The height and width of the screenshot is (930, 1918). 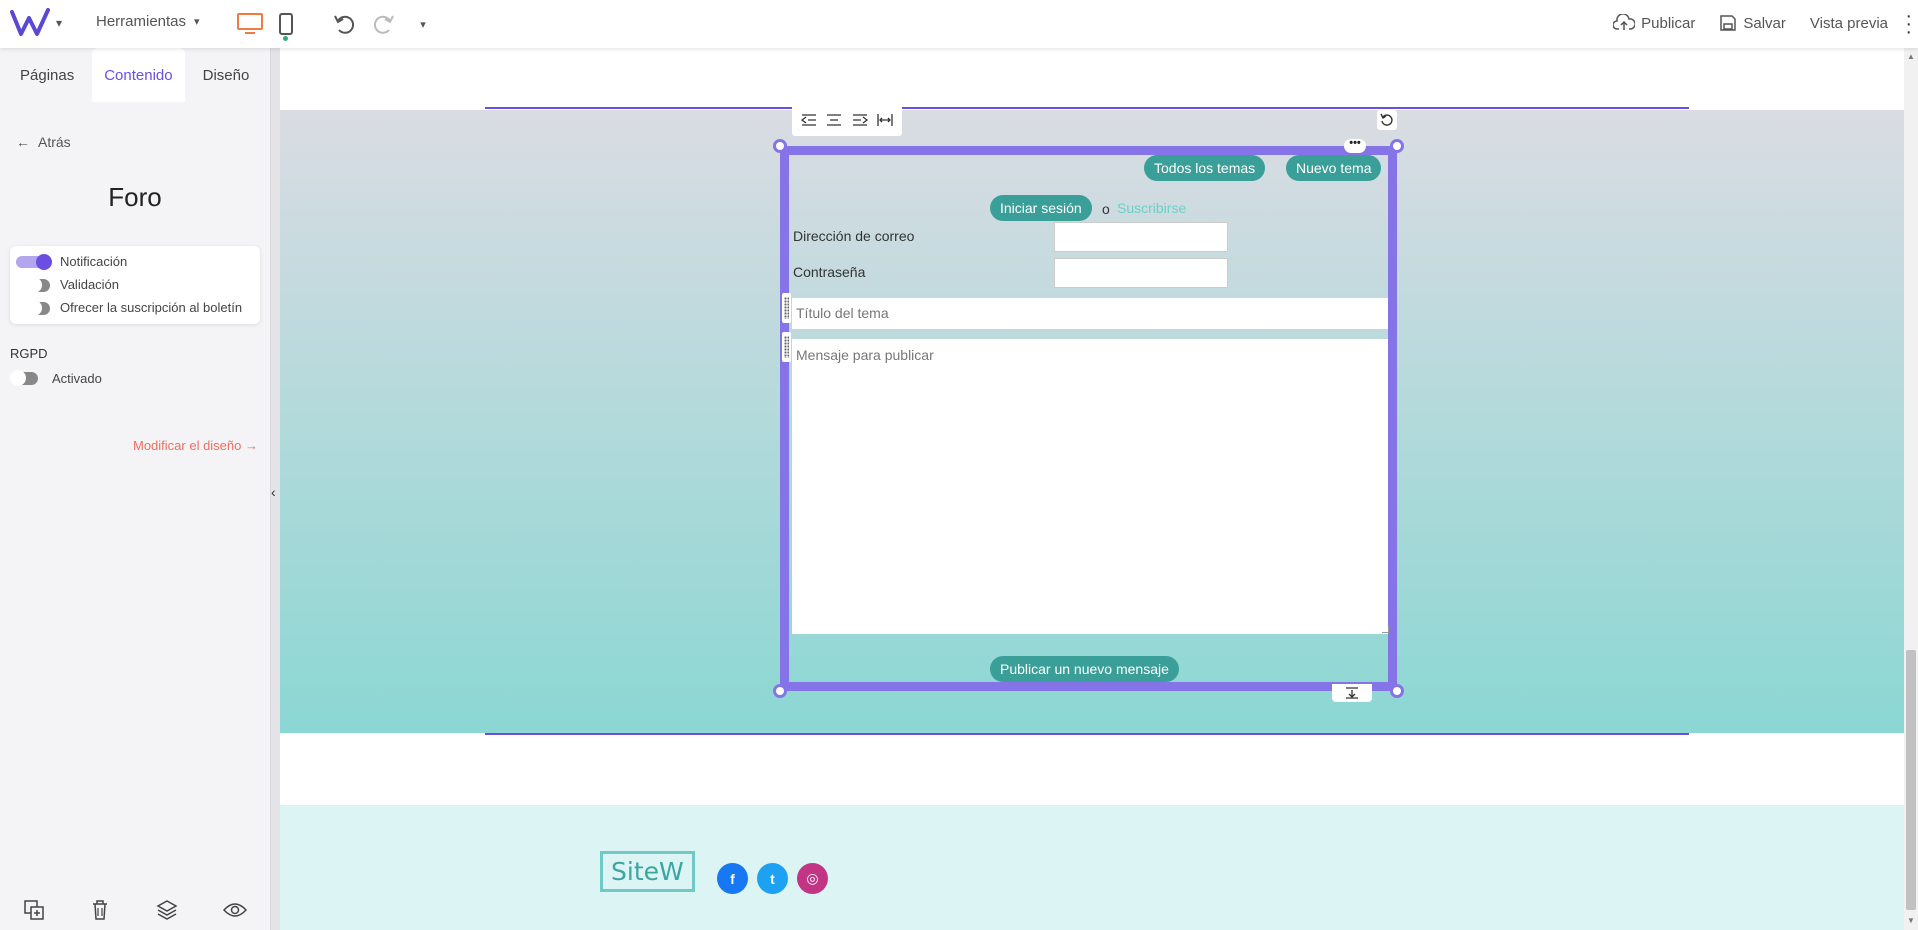 What do you see at coordinates (885, 120) in the screenshot?
I see `full-width-icon` at bounding box center [885, 120].